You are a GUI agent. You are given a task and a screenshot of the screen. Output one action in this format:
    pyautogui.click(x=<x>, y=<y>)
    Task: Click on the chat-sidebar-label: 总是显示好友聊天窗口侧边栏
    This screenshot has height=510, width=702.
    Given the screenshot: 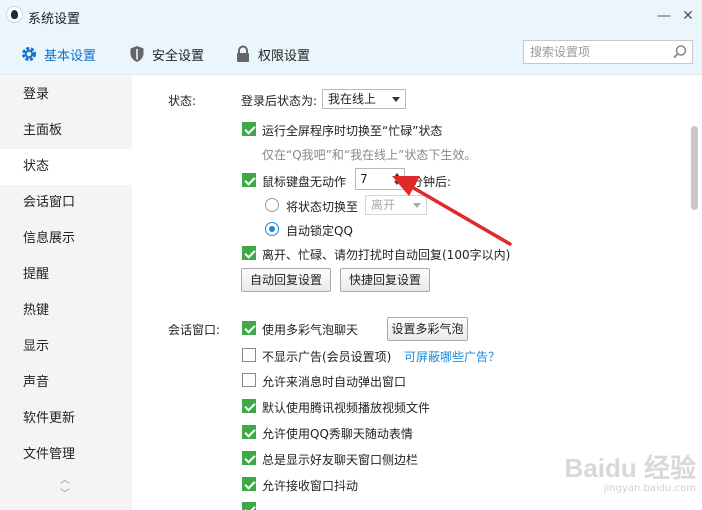 What is the action you would take?
    pyautogui.click(x=340, y=460)
    